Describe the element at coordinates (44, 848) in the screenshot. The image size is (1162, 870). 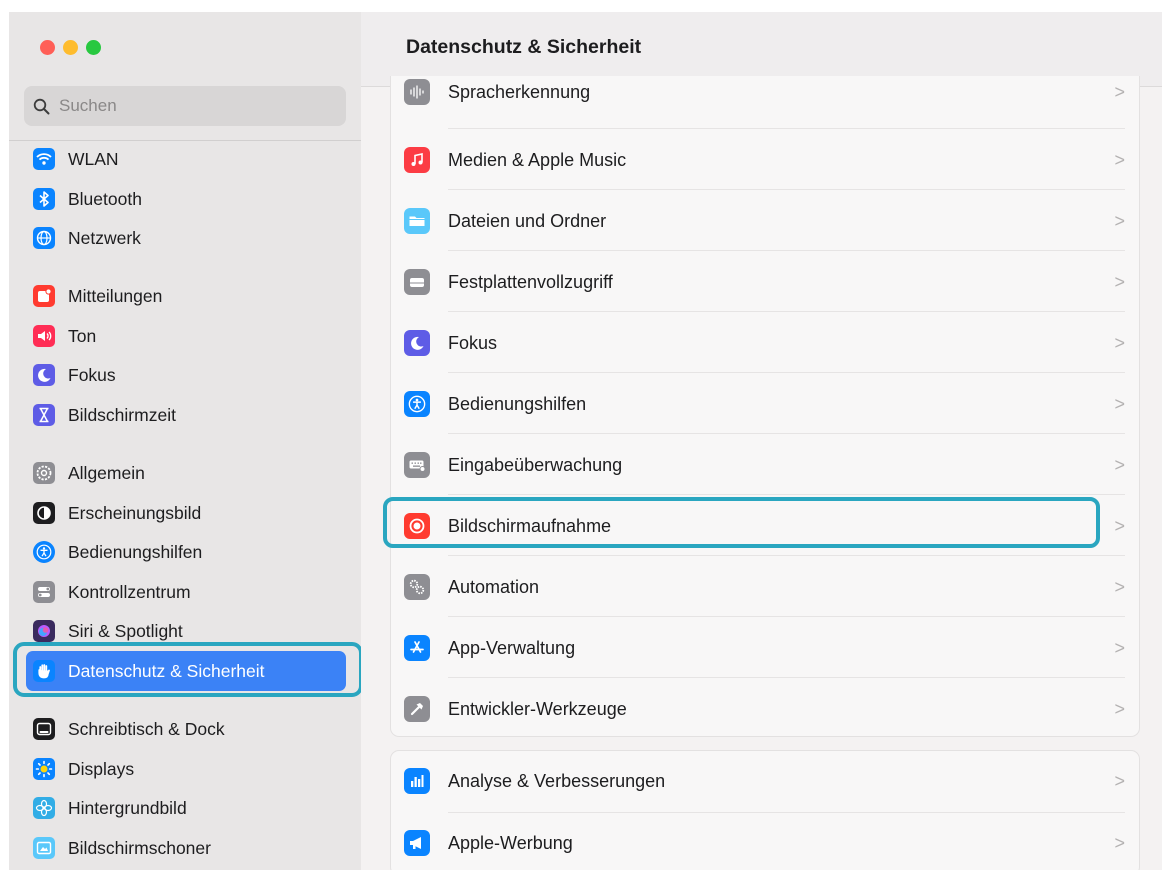
I see `screensaver-icon` at that location.